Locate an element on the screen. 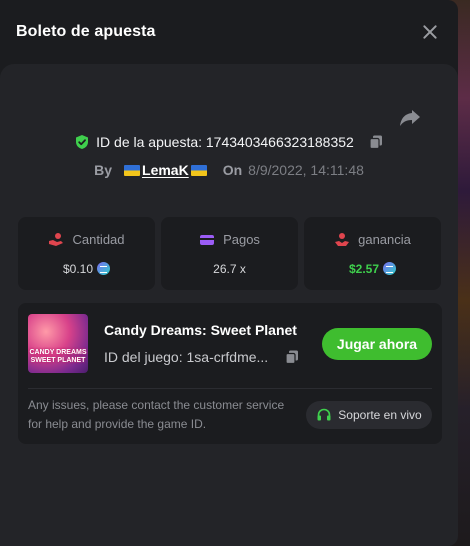 The image size is (470, 546). stat-amount-value: $0.10 is located at coordinates (78, 268).